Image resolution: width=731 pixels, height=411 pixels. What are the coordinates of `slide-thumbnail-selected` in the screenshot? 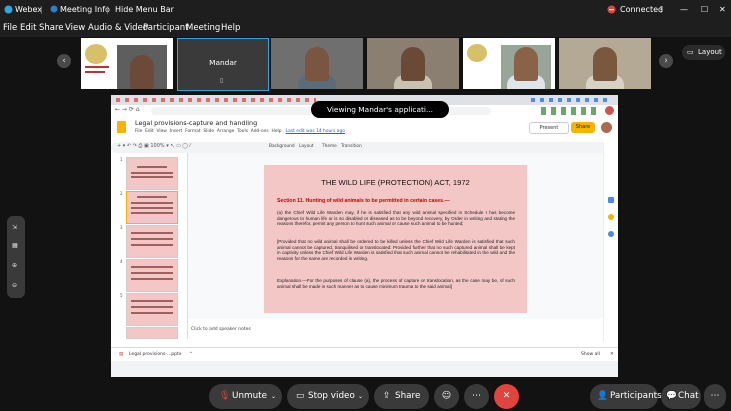 It's located at (152, 207).